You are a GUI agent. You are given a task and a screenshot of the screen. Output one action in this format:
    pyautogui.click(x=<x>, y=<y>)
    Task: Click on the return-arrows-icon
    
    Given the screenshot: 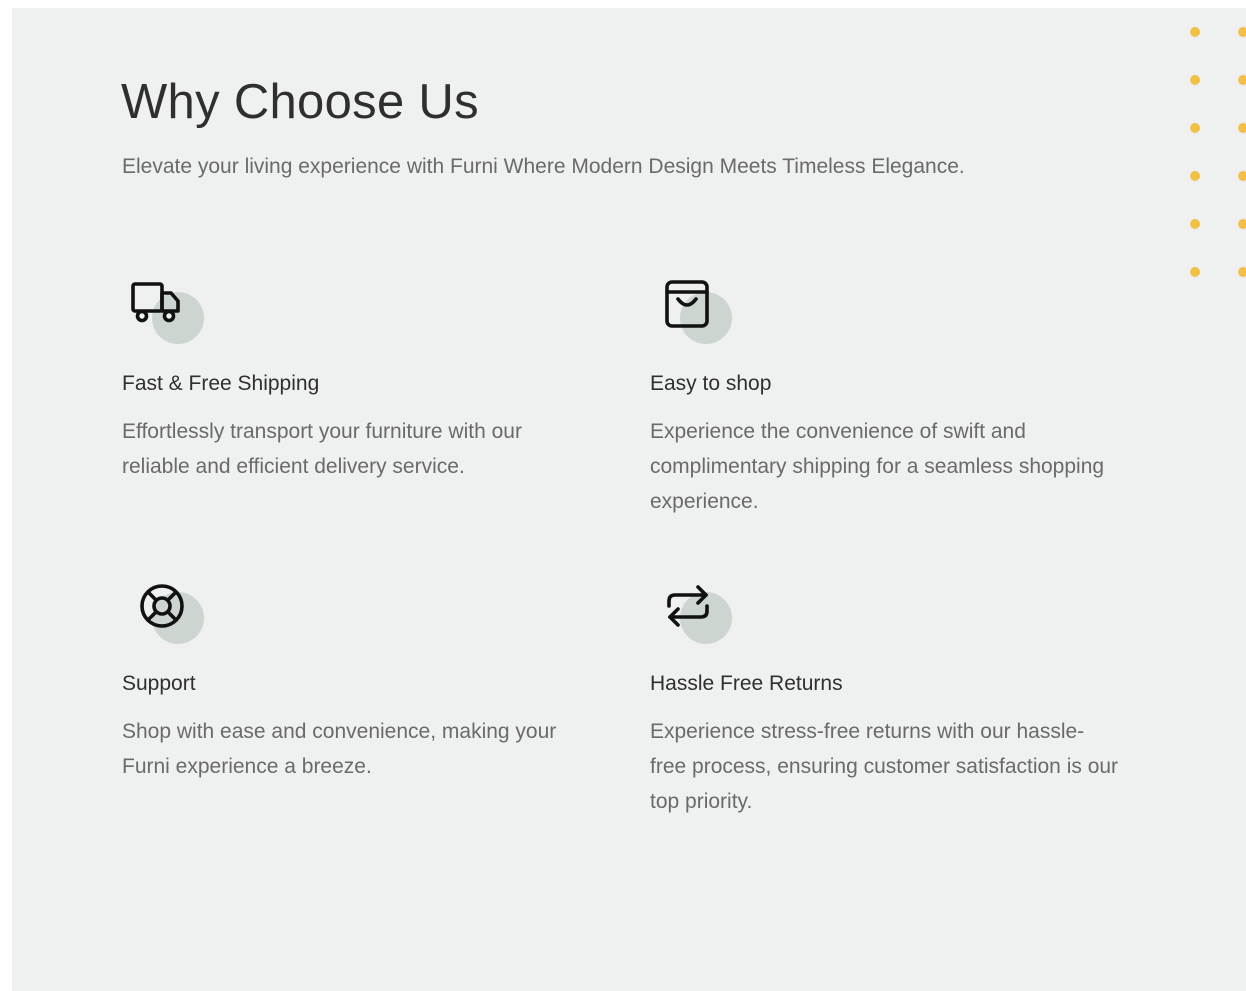 What is the action you would take?
    pyautogui.click(x=686, y=608)
    